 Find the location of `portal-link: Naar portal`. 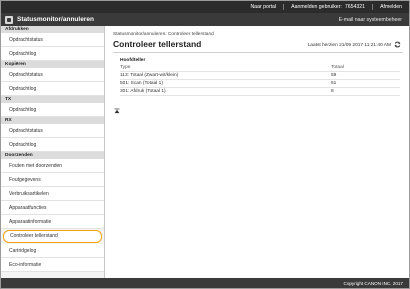

portal-link: Naar portal is located at coordinates (263, 7).